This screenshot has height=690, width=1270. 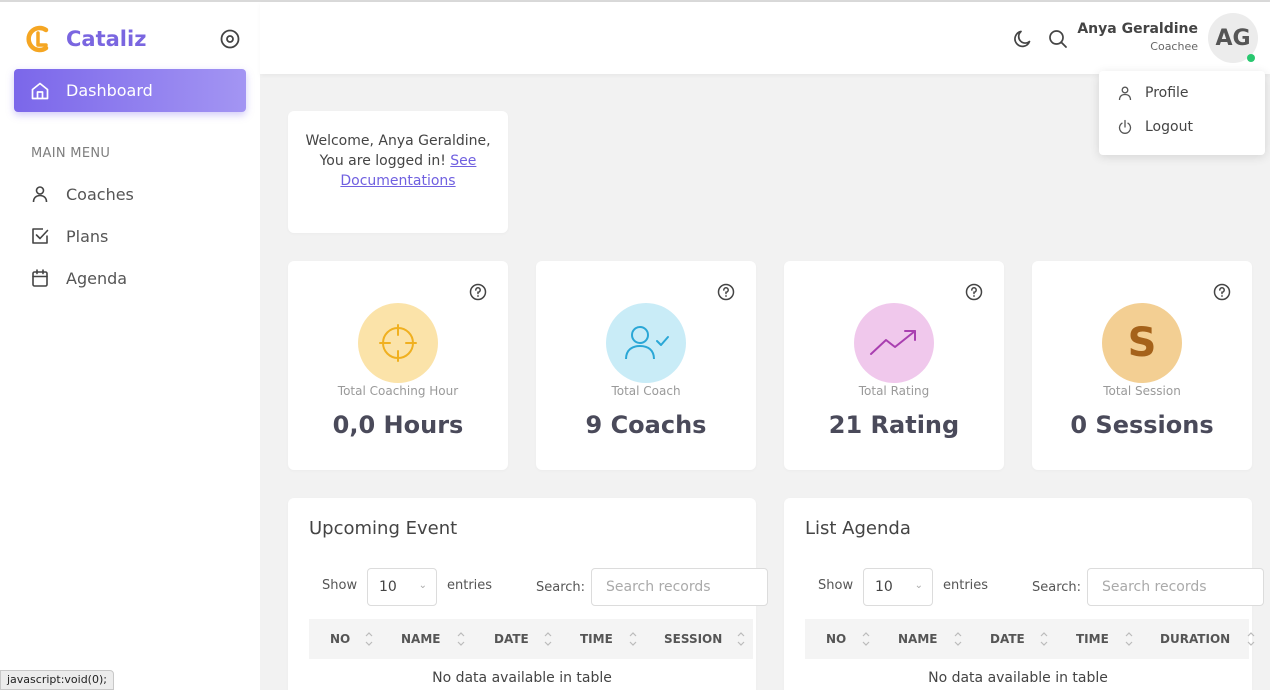 I want to click on menu-item-profile: Profile, so click(x=1153, y=93).